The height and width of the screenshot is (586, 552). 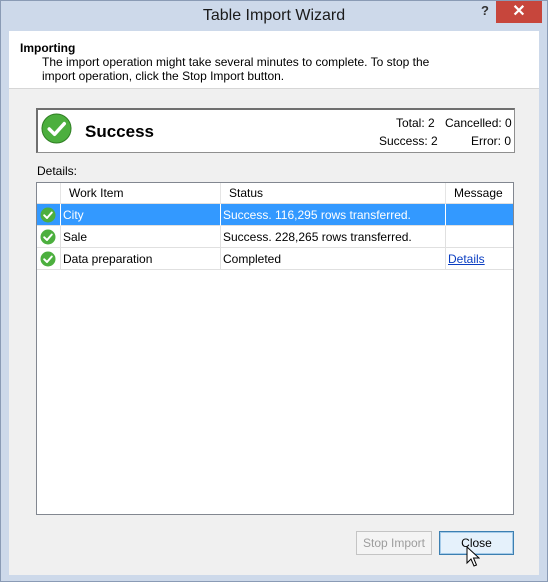 I want to click on help-button: ?, so click(x=485, y=12).